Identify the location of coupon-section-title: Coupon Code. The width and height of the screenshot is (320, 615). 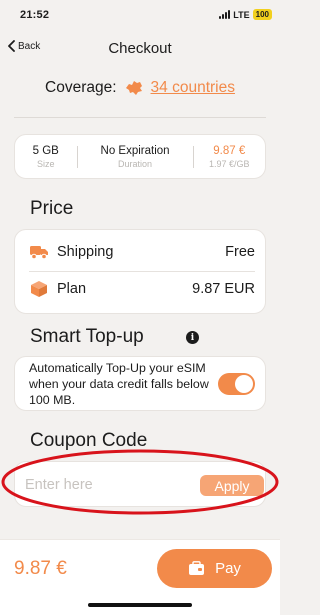
(89, 440).